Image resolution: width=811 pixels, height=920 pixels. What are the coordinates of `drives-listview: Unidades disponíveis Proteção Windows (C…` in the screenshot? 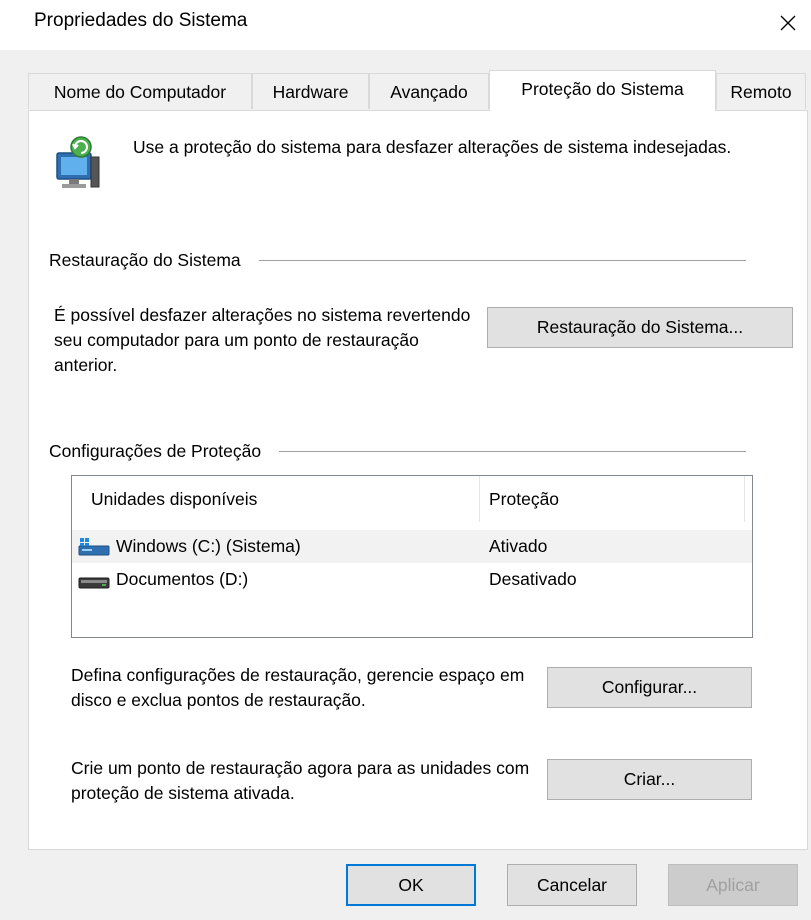 It's located at (412, 556).